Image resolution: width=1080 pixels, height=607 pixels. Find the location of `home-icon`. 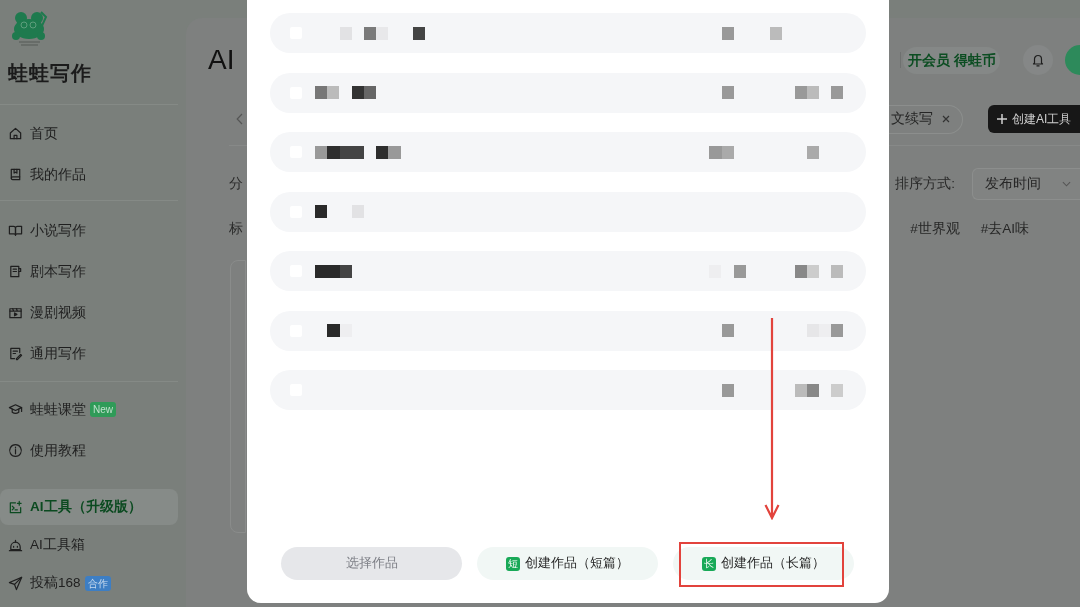

home-icon is located at coordinates (15, 133).